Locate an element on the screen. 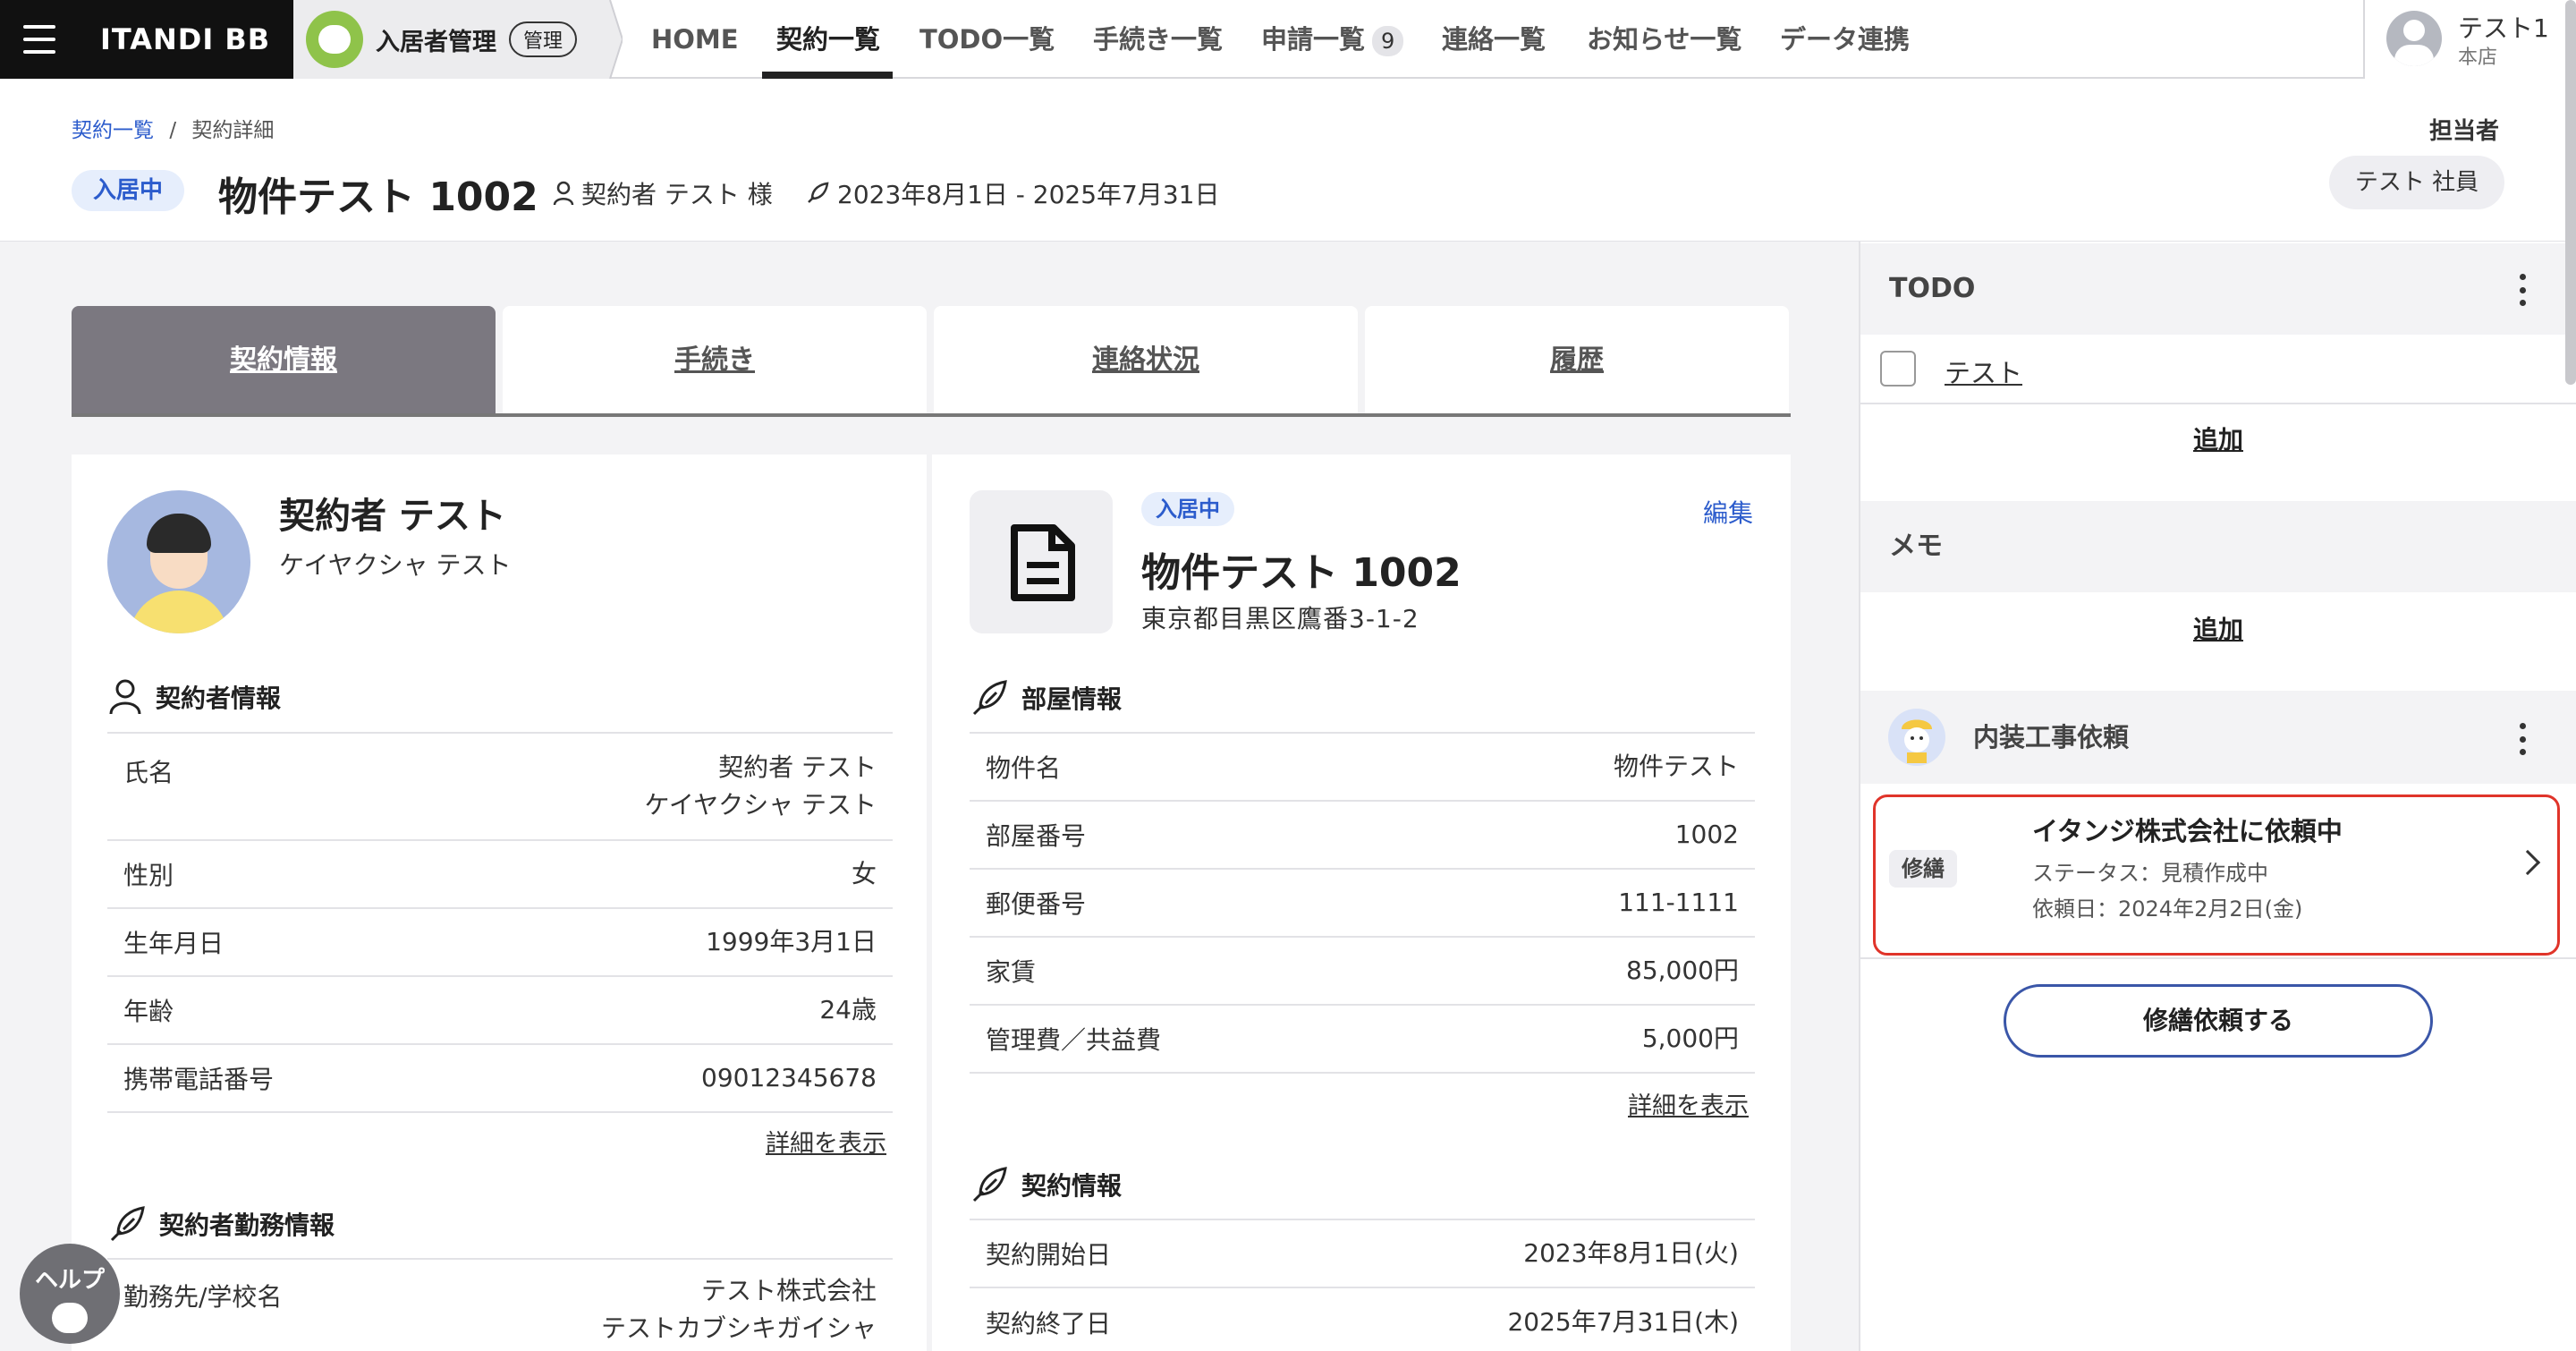  help-label: ヘルプ is located at coordinates (69, 1280).